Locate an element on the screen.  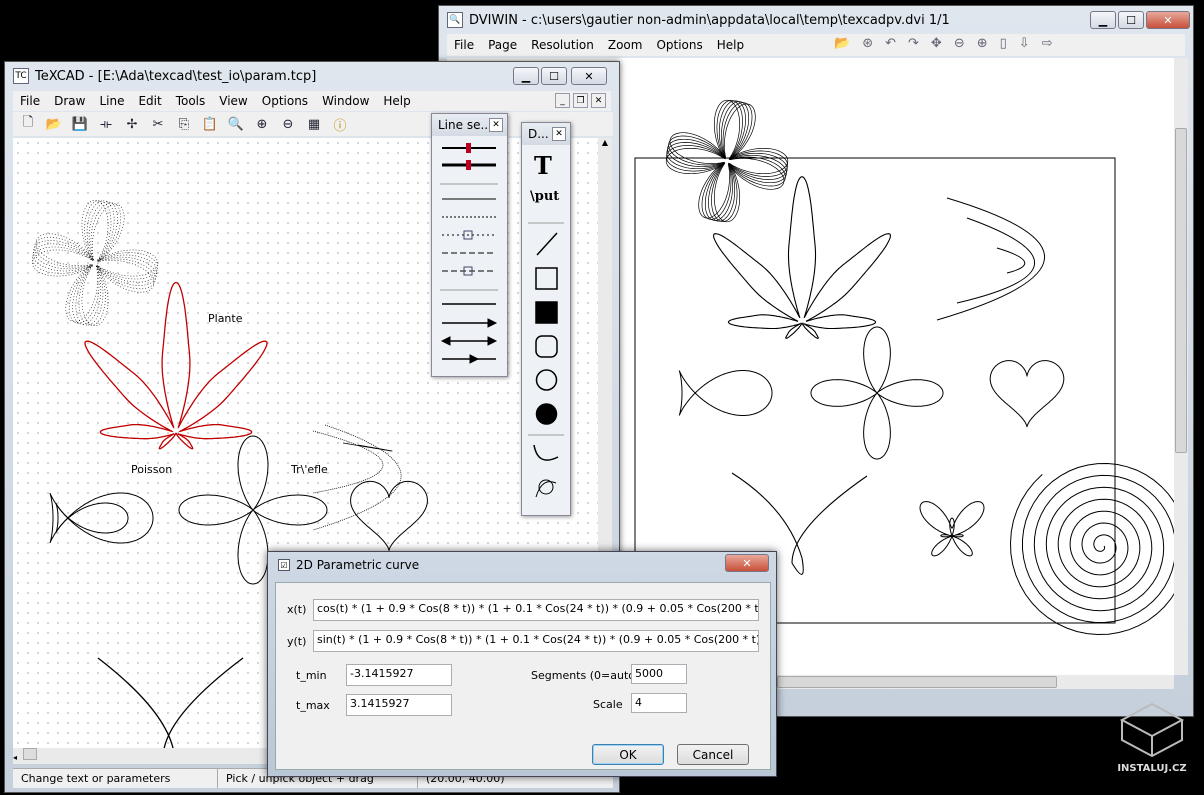
paste-icon: 📋 is located at coordinates (210, 124).